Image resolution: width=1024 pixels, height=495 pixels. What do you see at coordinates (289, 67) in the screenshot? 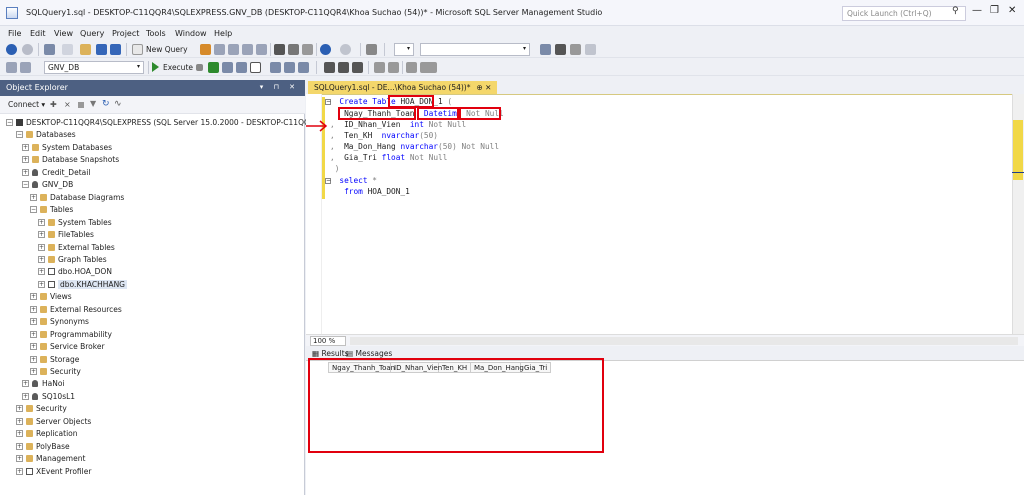
I see `live-stats-icon` at bounding box center [289, 67].